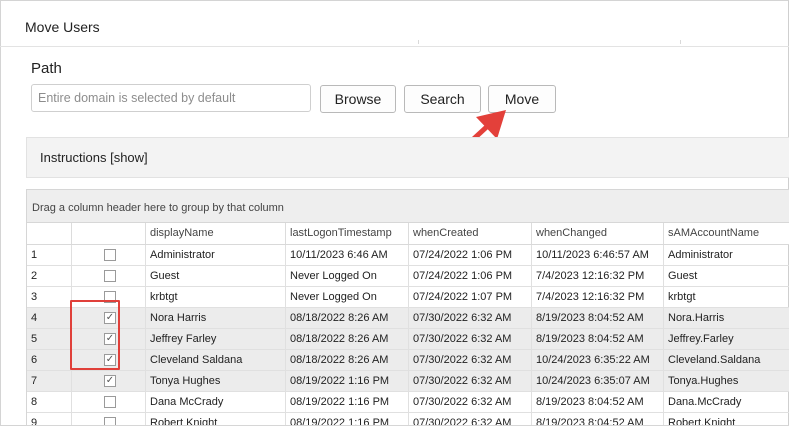  I want to click on path-label: Path, so click(46, 68).